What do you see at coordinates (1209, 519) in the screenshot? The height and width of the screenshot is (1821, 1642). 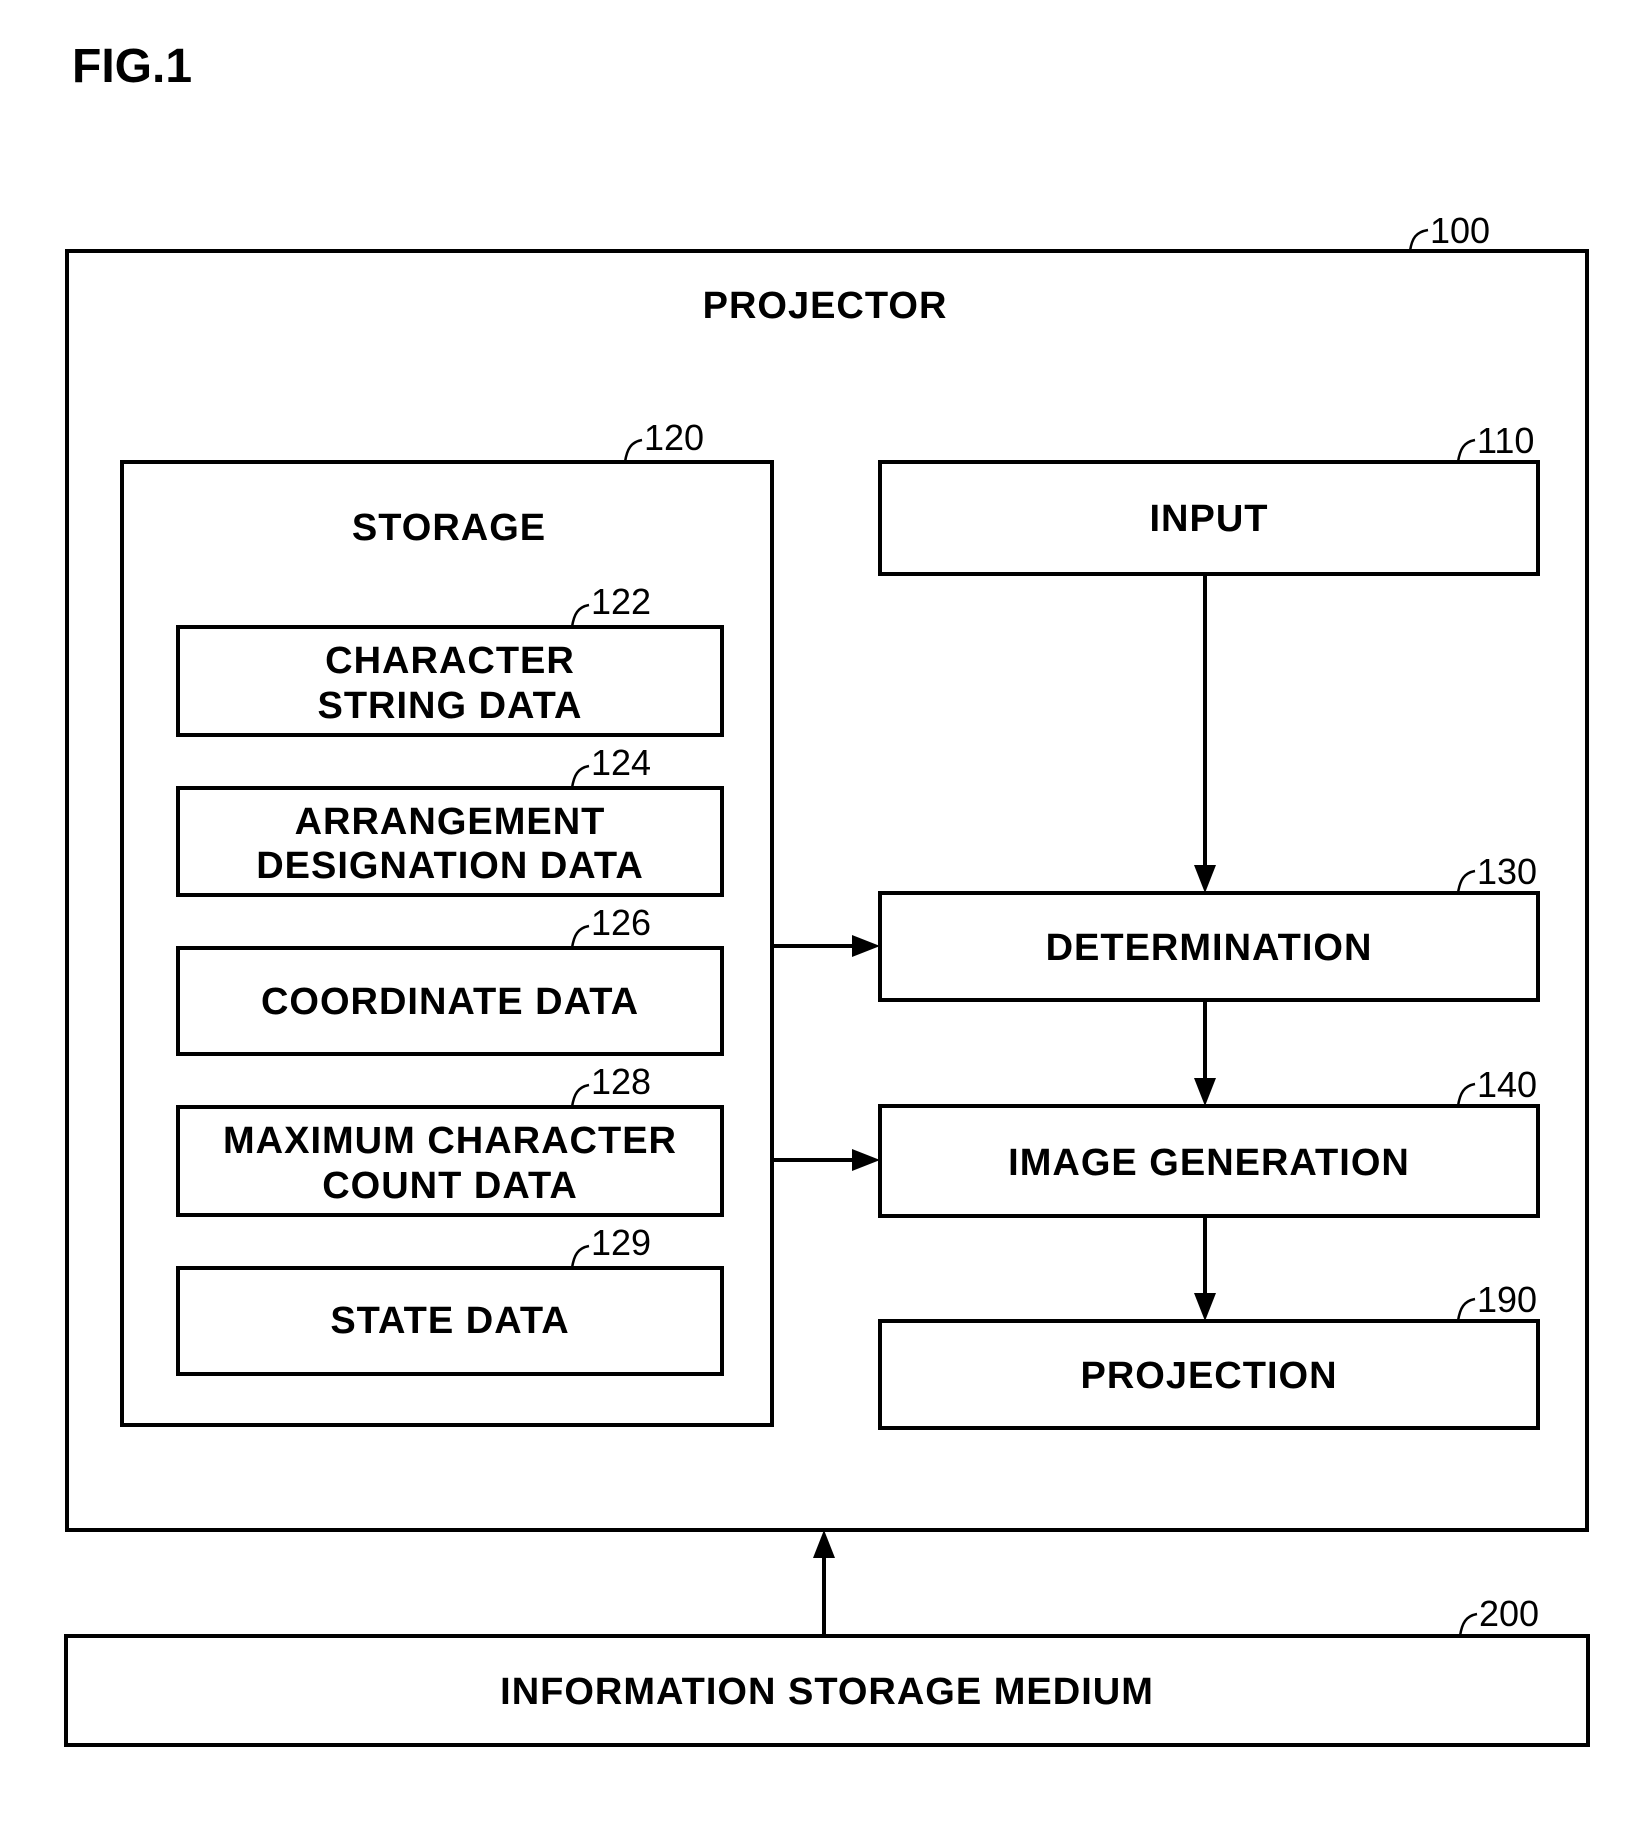 I see `input-label: INPUT` at bounding box center [1209, 519].